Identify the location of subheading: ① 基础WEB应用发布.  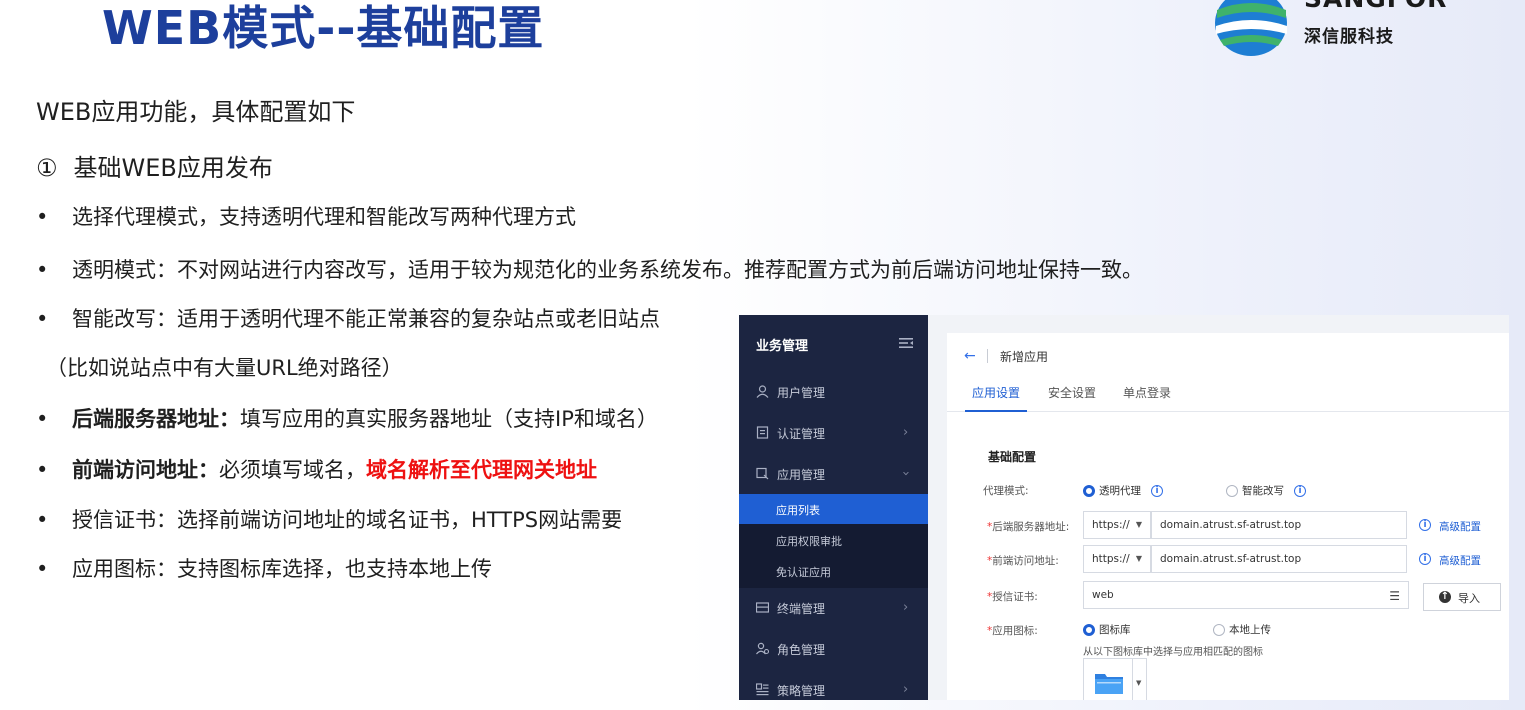
(154, 165).